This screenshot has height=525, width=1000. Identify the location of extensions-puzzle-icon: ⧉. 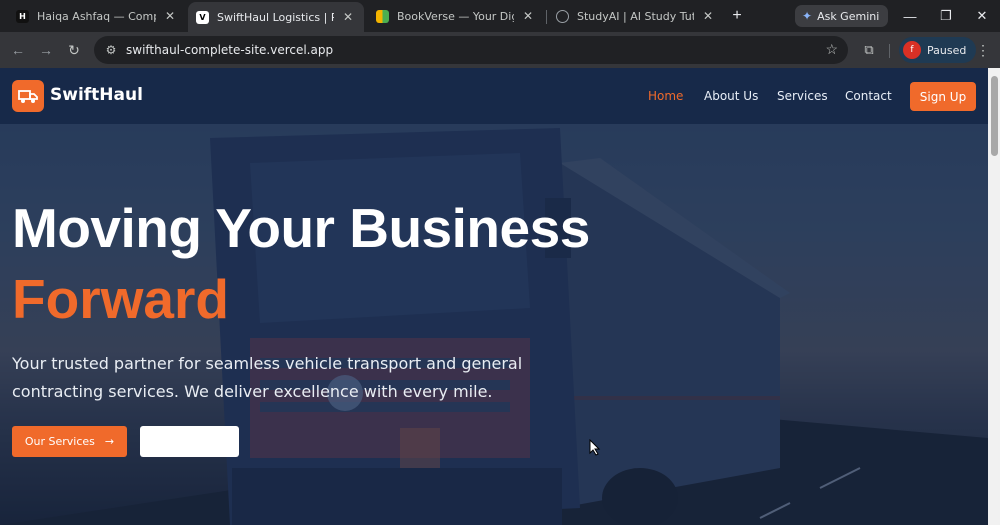
(869, 50).